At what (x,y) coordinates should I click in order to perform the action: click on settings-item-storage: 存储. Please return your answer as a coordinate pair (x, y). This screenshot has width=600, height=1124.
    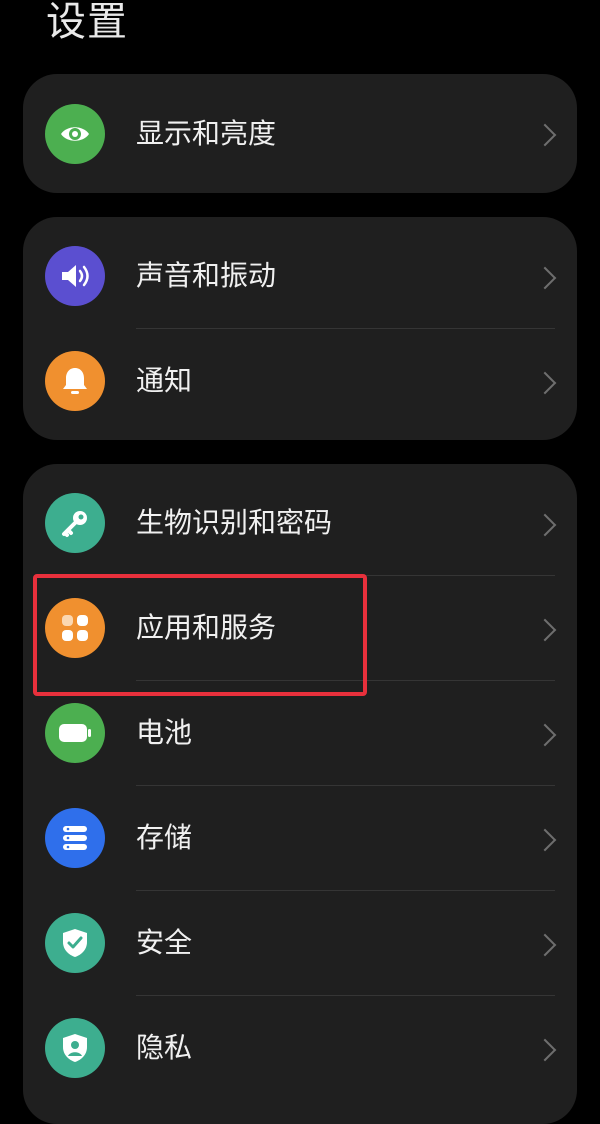
    Looking at the image, I should click on (300, 838).